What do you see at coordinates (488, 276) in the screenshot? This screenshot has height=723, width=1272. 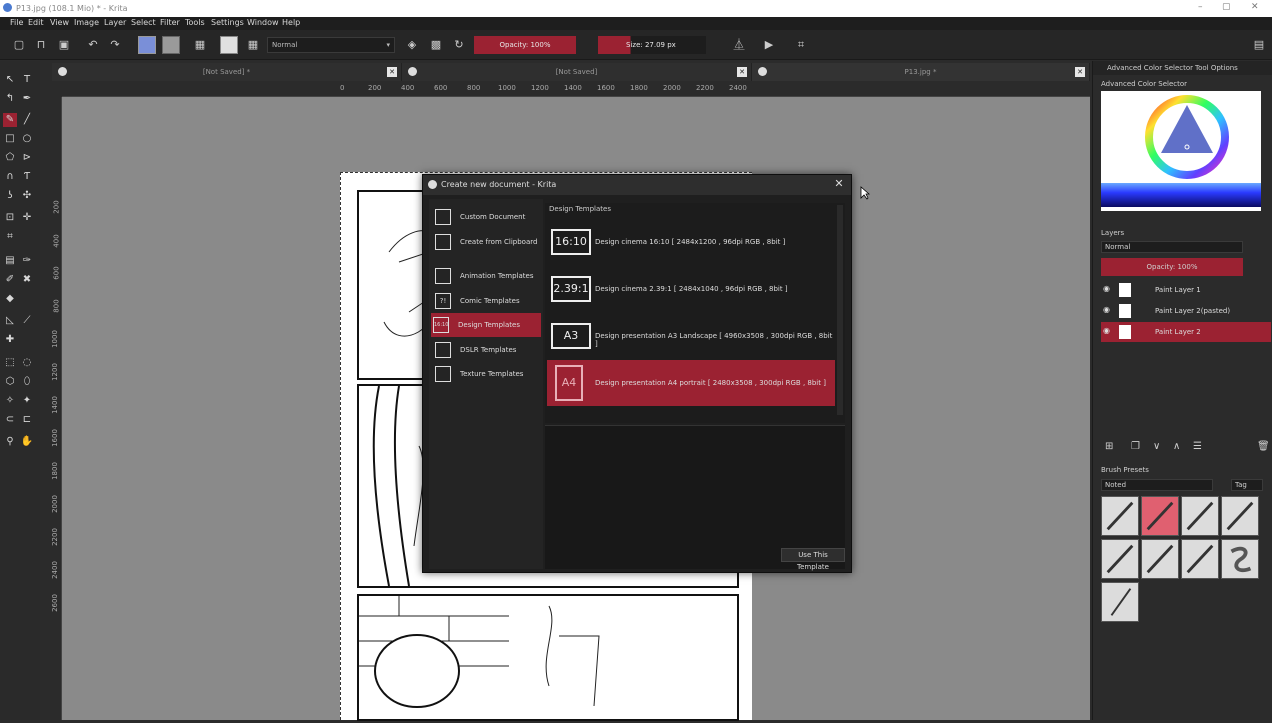 I see `side-item-animation-templates: Animation Templates` at bounding box center [488, 276].